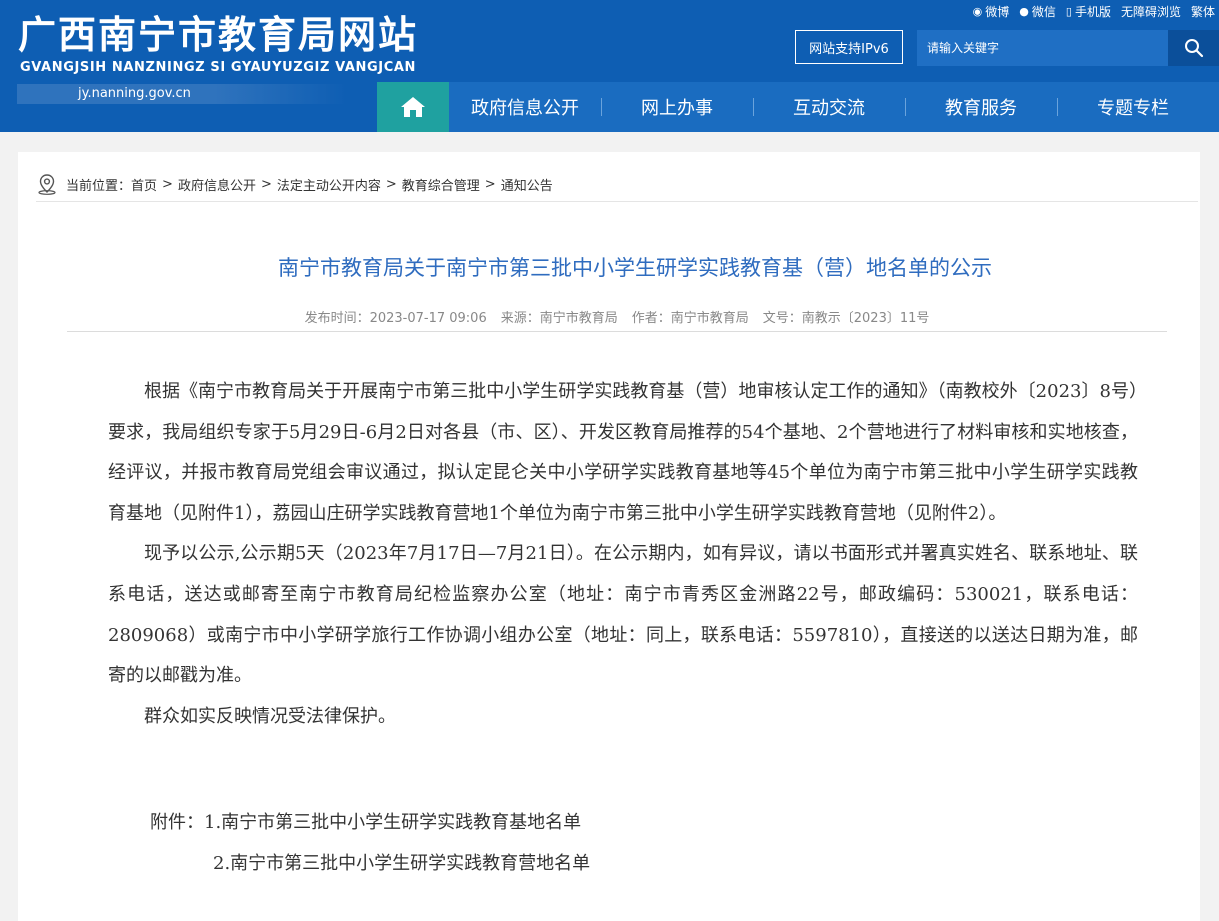 This screenshot has height=921, width=1219. Describe the element at coordinates (635, 268) in the screenshot. I see `article-title: 南宁市教育局关于南宁市第三批中小学生研学实践教育基（营）地名单的公示` at that location.